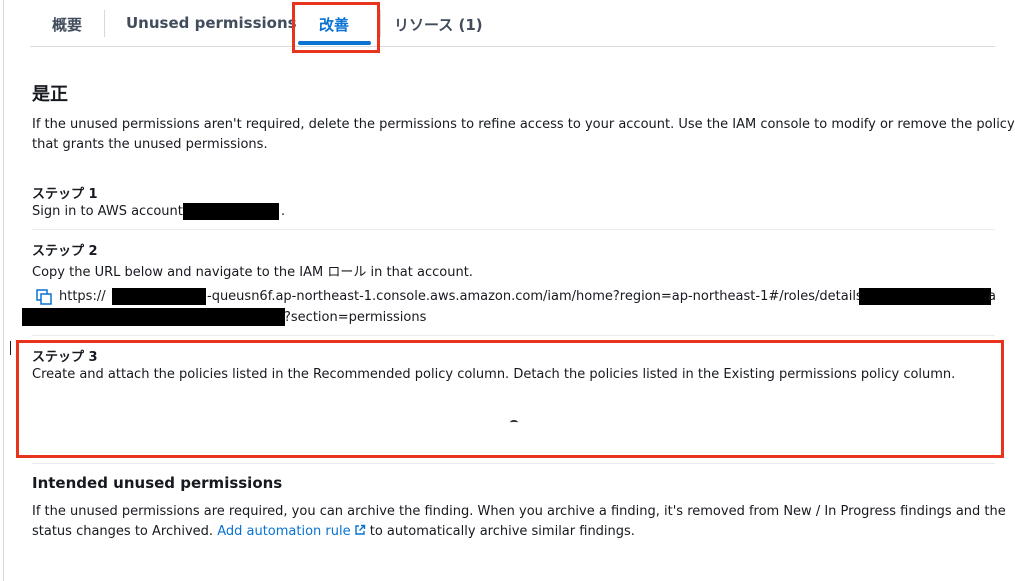  What do you see at coordinates (123, 531) in the screenshot?
I see `intended-text-before-link: status changes to Archived.` at bounding box center [123, 531].